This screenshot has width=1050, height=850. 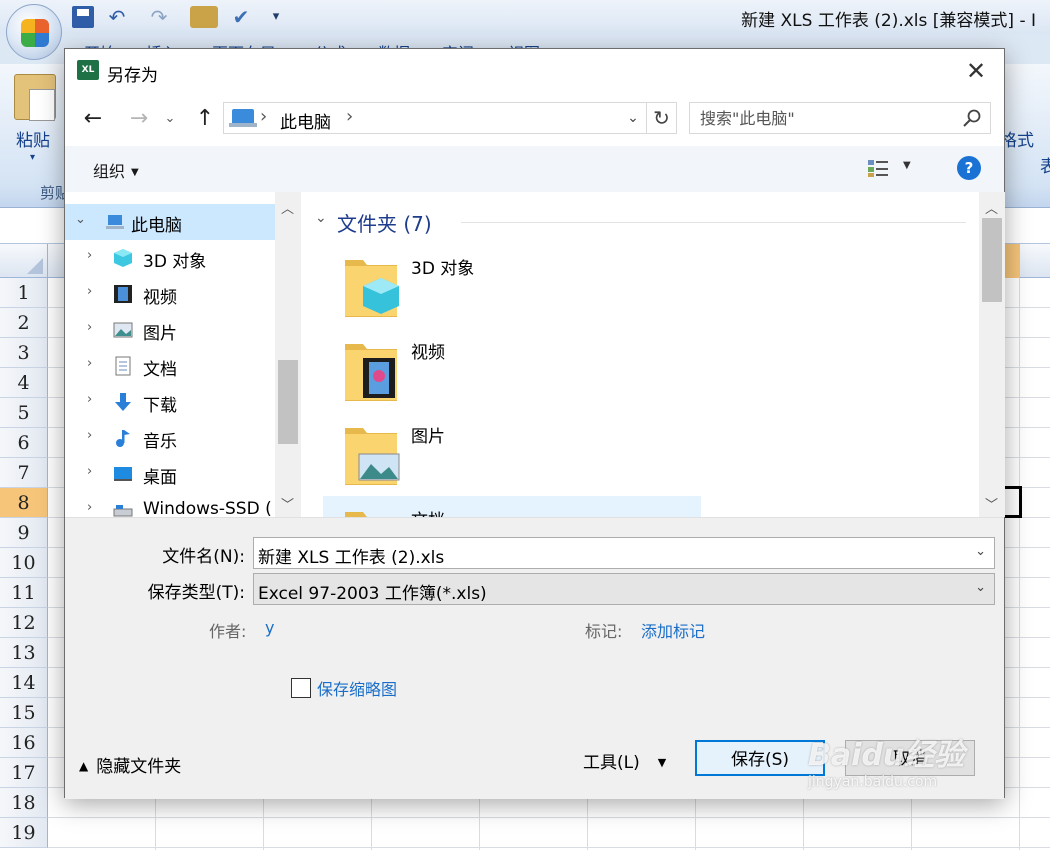 What do you see at coordinates (24, 593) in the screenshot?
I see `row-header: 11` at bounding box center [24, 593].